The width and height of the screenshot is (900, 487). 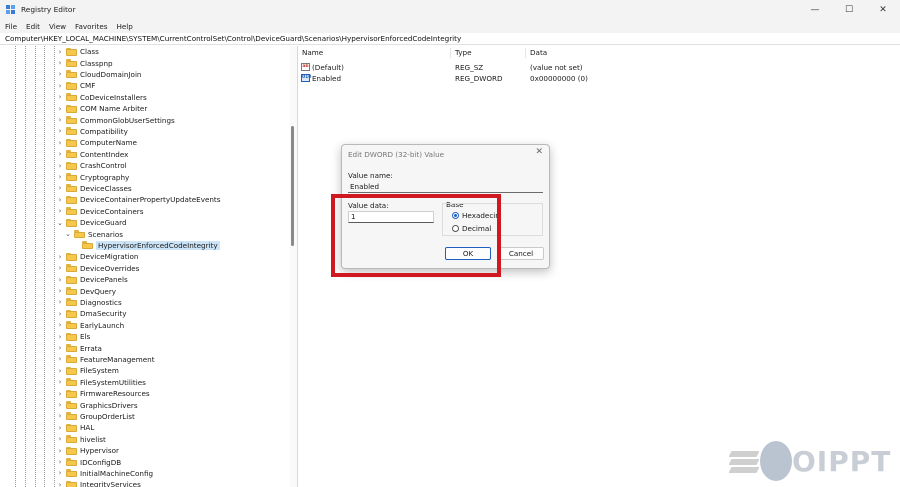 What do you see at coordinates (106, 188) in the screenshot?
I see `tree-item-label: DeviceClasses` at bounding box center [106, 188].